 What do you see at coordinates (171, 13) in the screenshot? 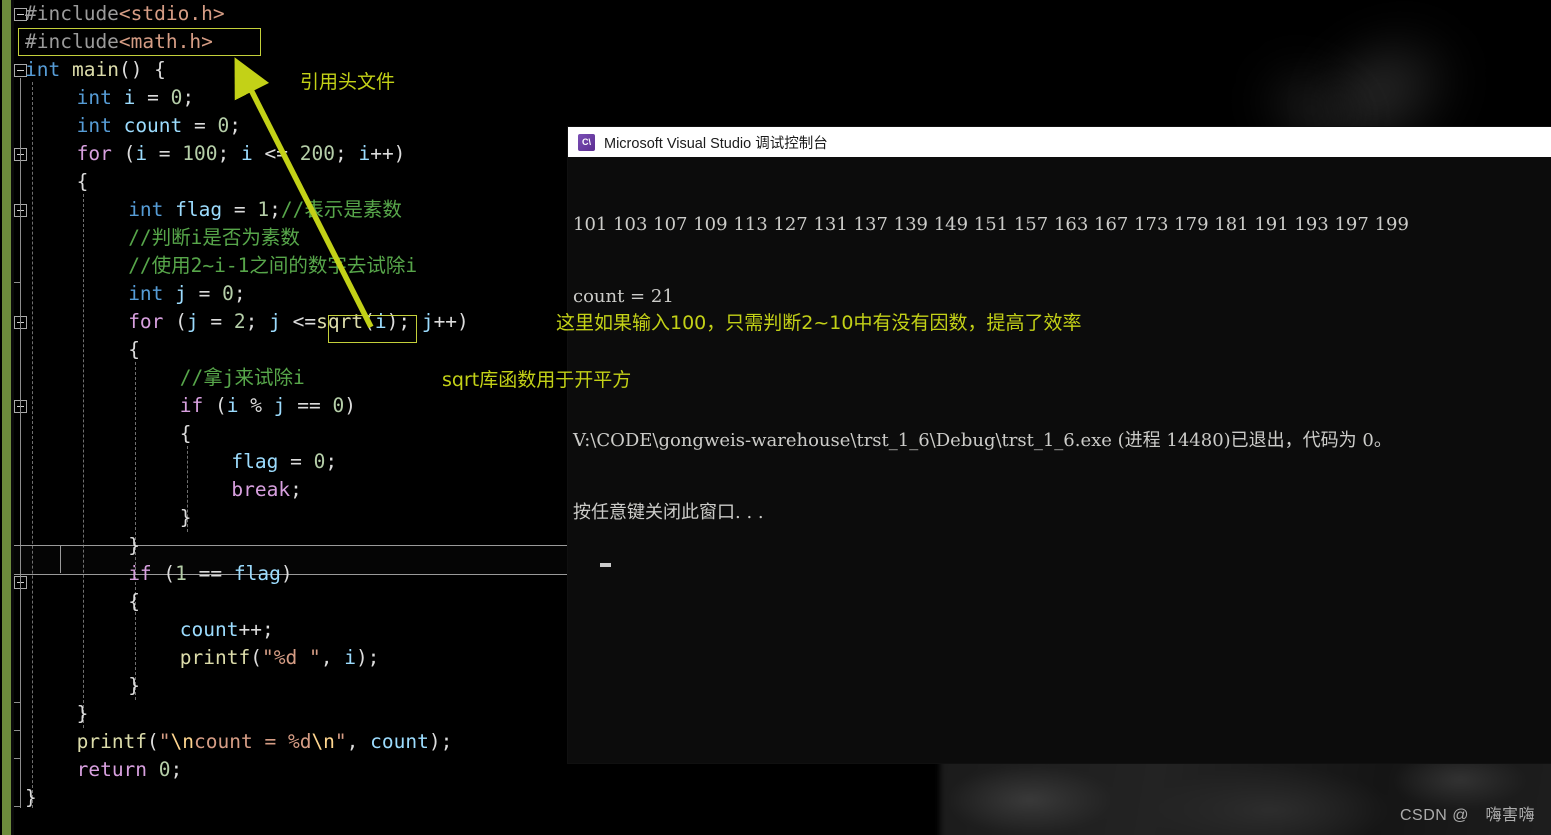
I see `code-token: <stdio.h>` at bounding box center [171, 13].